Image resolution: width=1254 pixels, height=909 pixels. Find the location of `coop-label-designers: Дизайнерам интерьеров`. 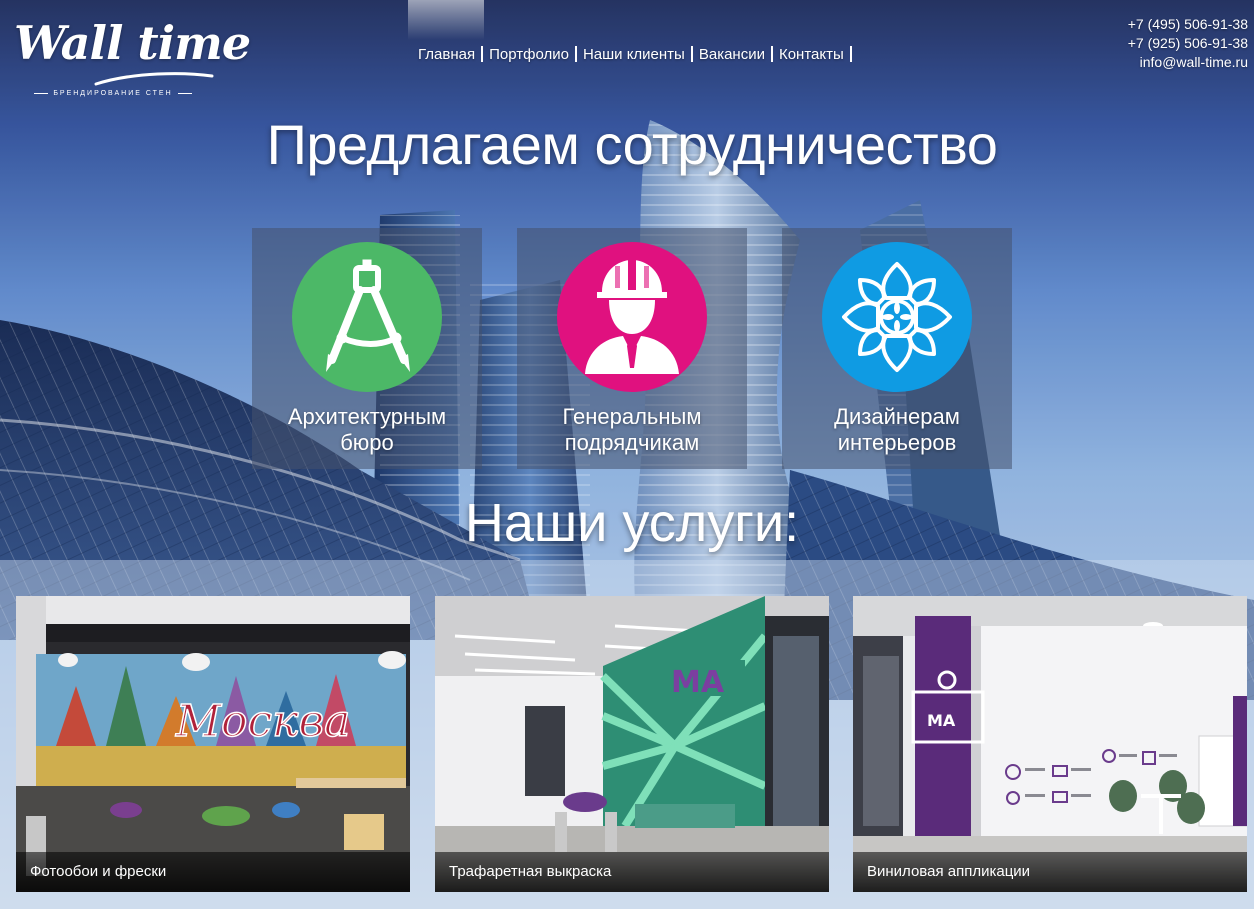

coop-label-designers: Дизайнерам интерьеров is located at coordinates (897, 430).